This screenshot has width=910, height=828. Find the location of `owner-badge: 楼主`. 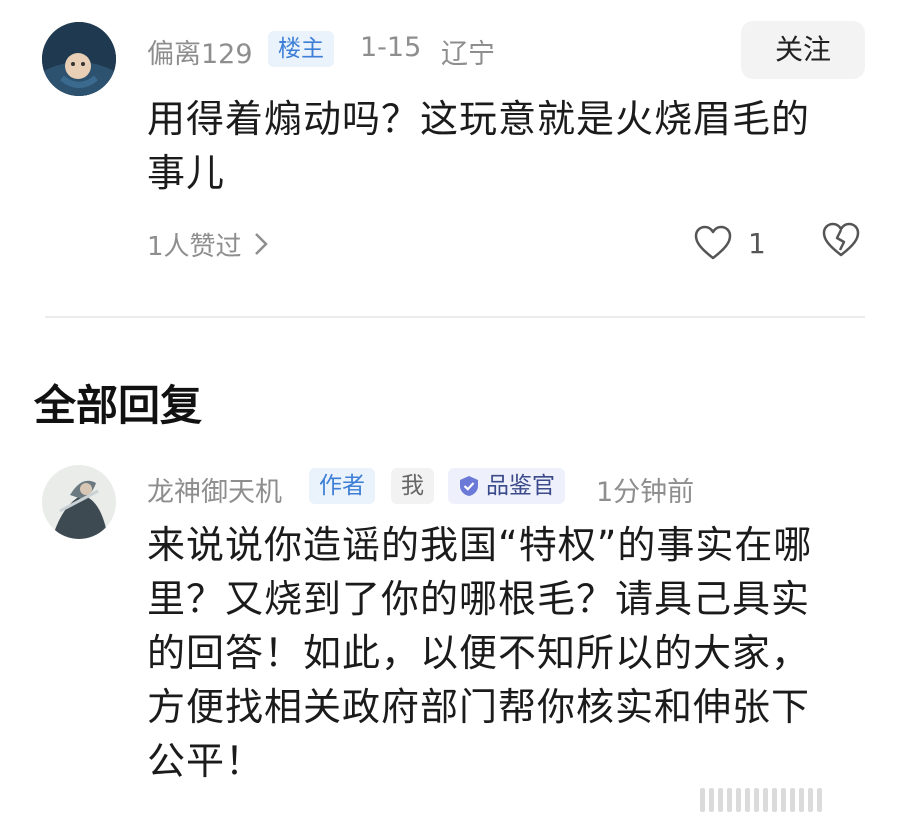

owner-badge: 楼主 is located at coordinates (301, 49).